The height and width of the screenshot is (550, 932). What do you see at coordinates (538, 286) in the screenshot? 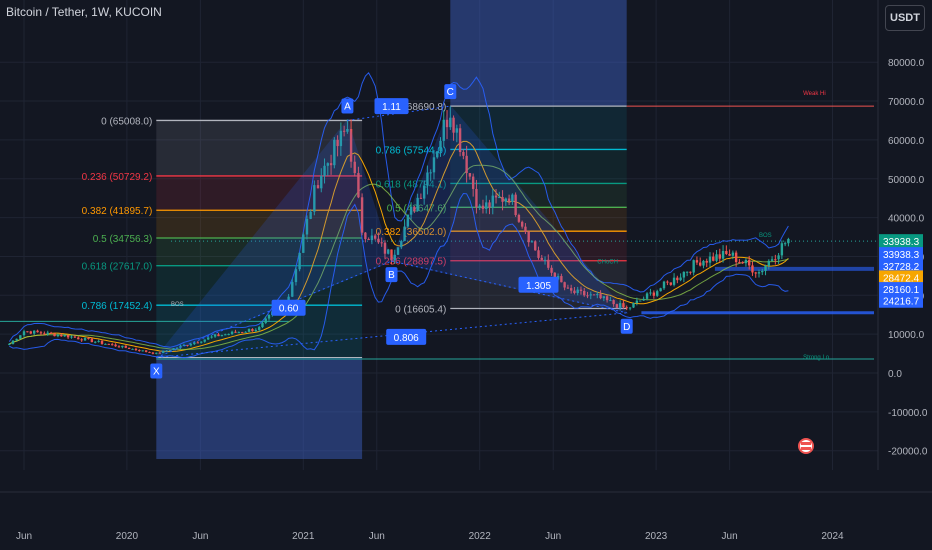
I see `ratio-label: 1.305` at bounding box center [538, 286].